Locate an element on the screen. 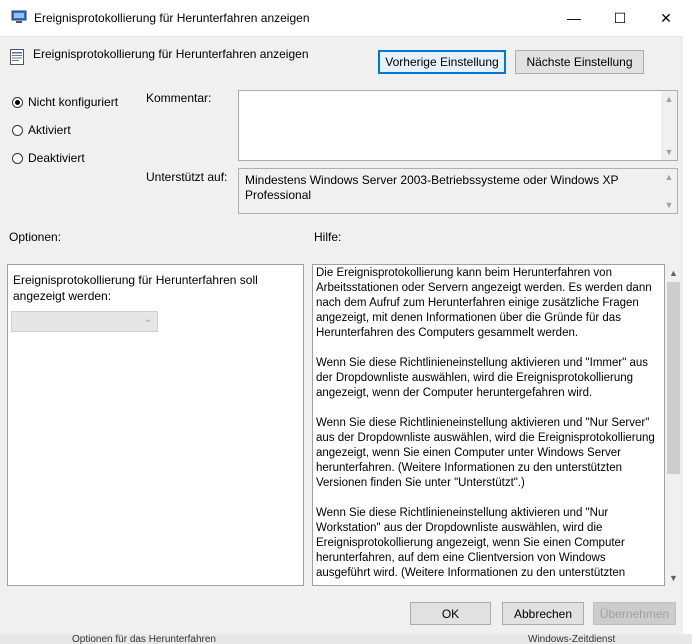 Image resolution: width=692 pixels, height=644 pixels. radio-not-configured: Nicht konfiguriert is located at coordinates (65, 102).